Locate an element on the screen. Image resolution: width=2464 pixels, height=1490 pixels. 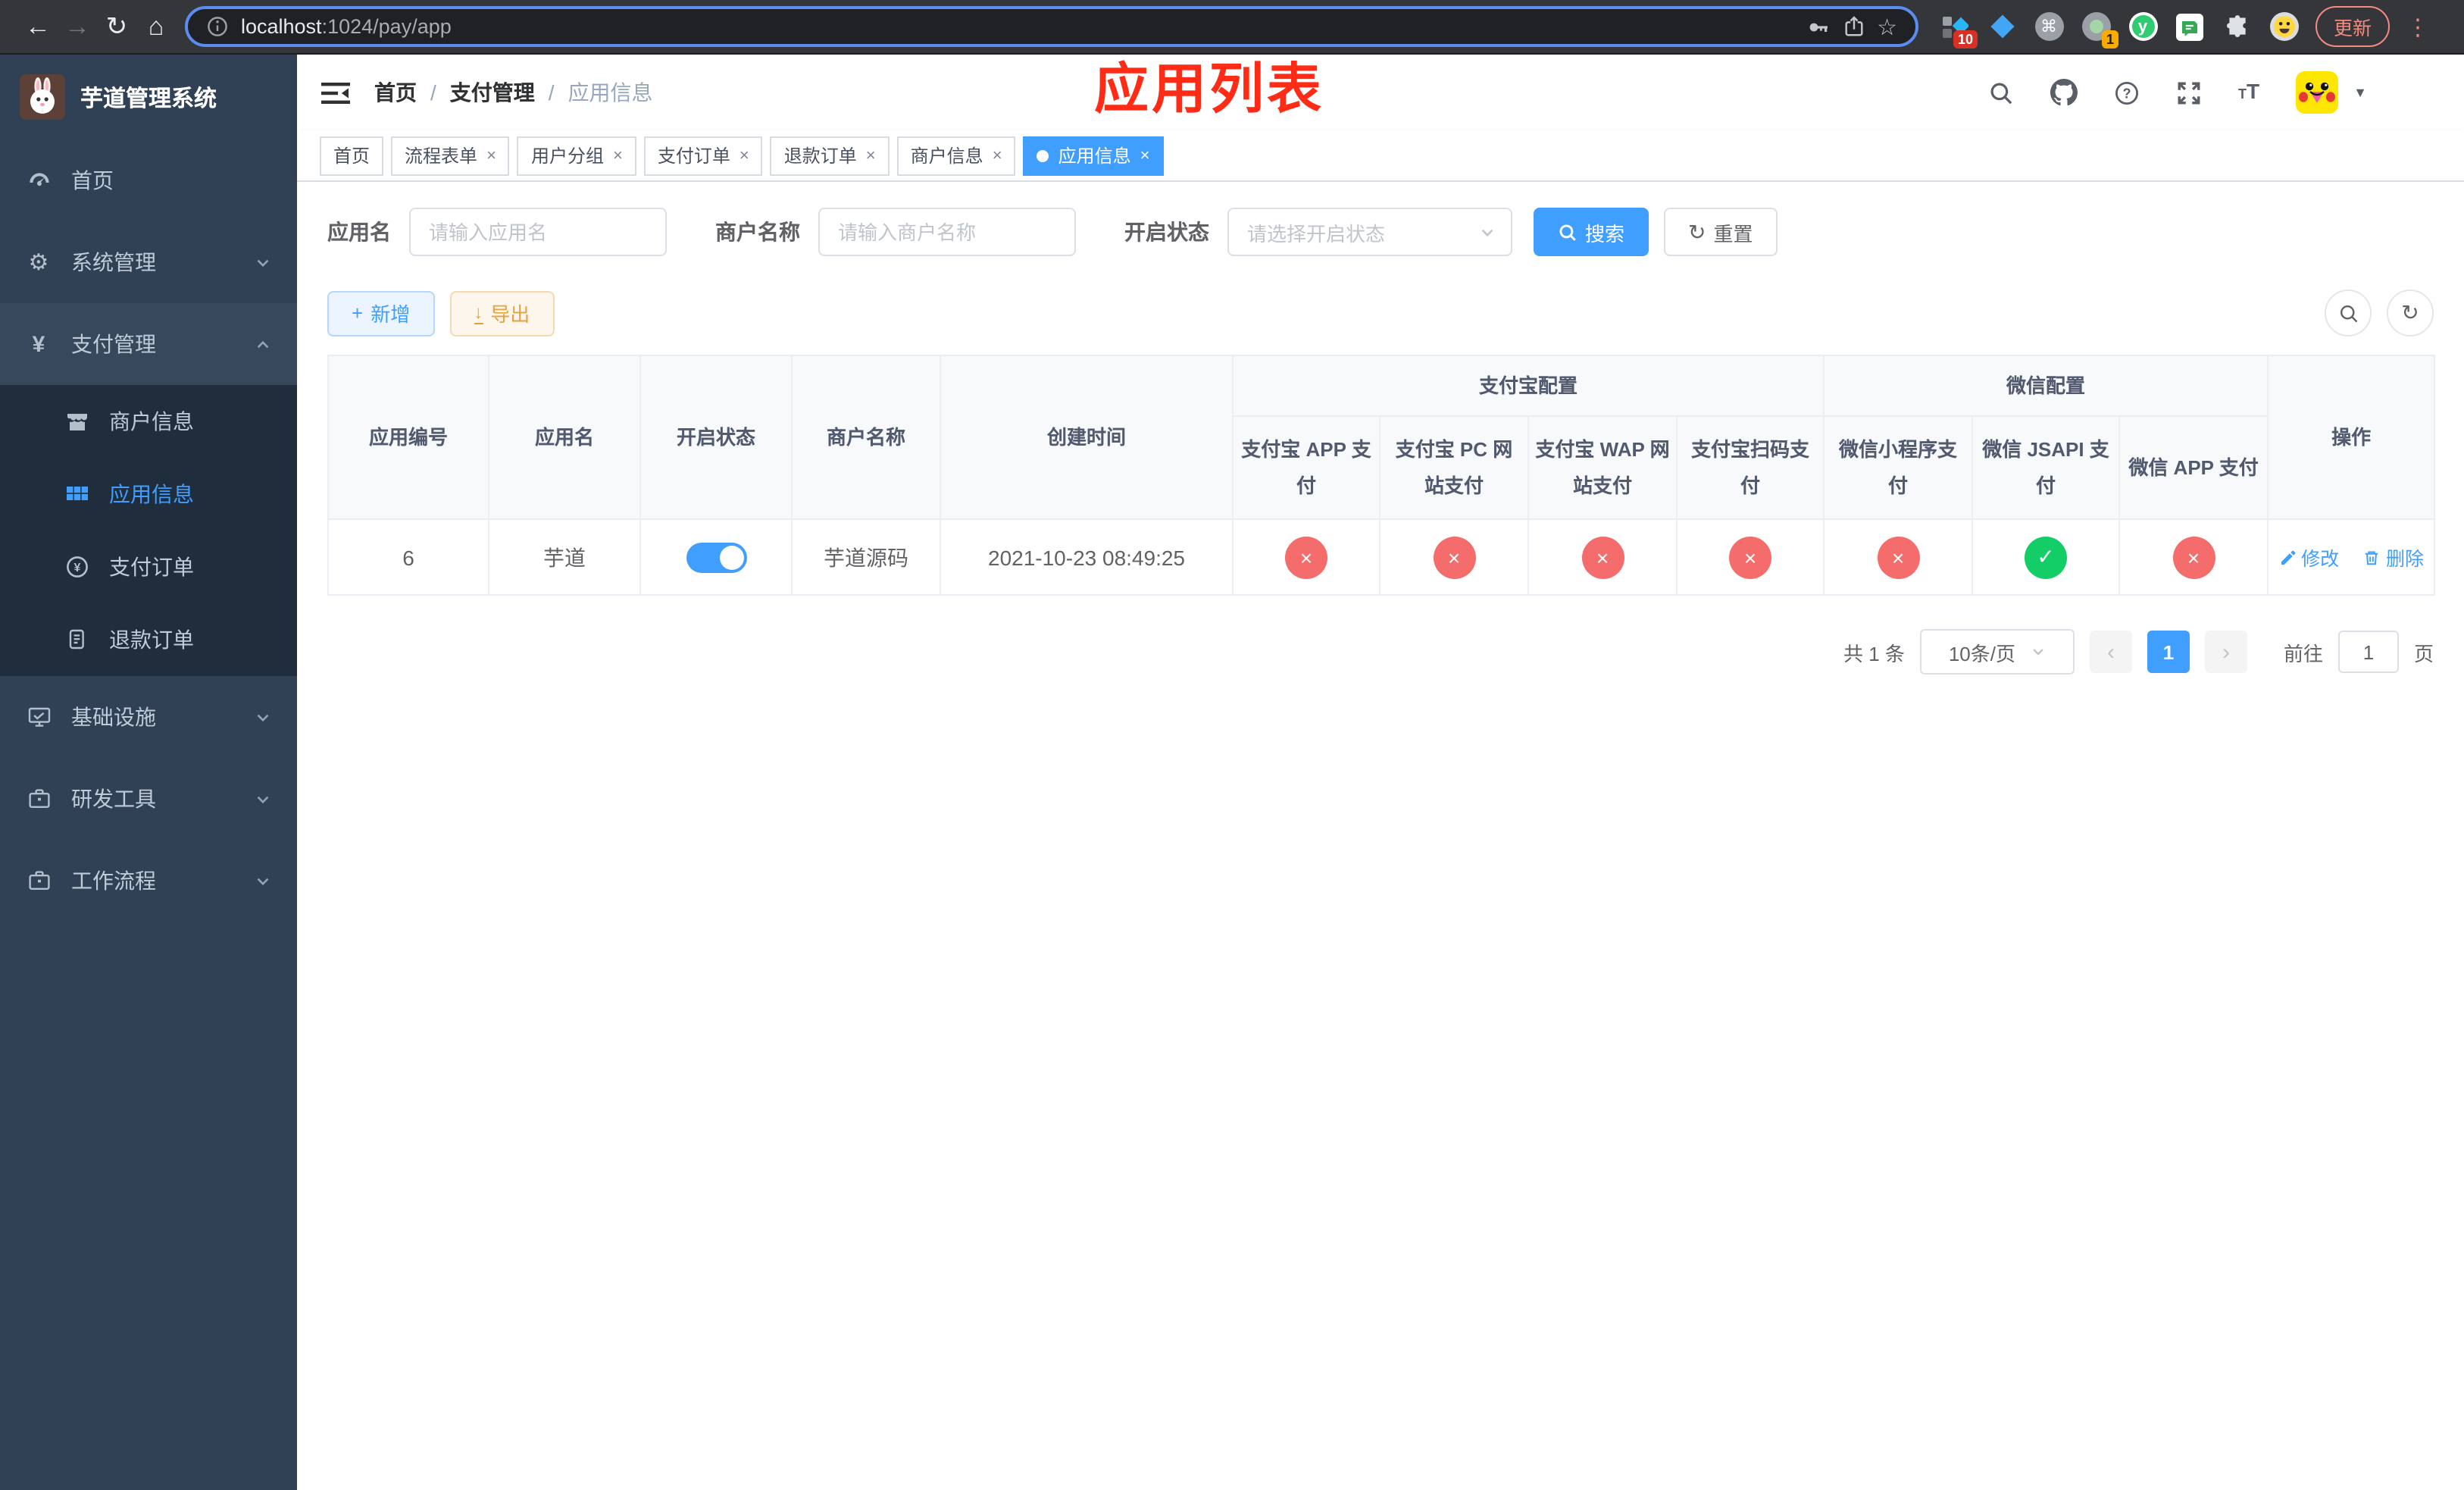
browser-menu-icon: ⋮ is located at coordinates (2417, 27).